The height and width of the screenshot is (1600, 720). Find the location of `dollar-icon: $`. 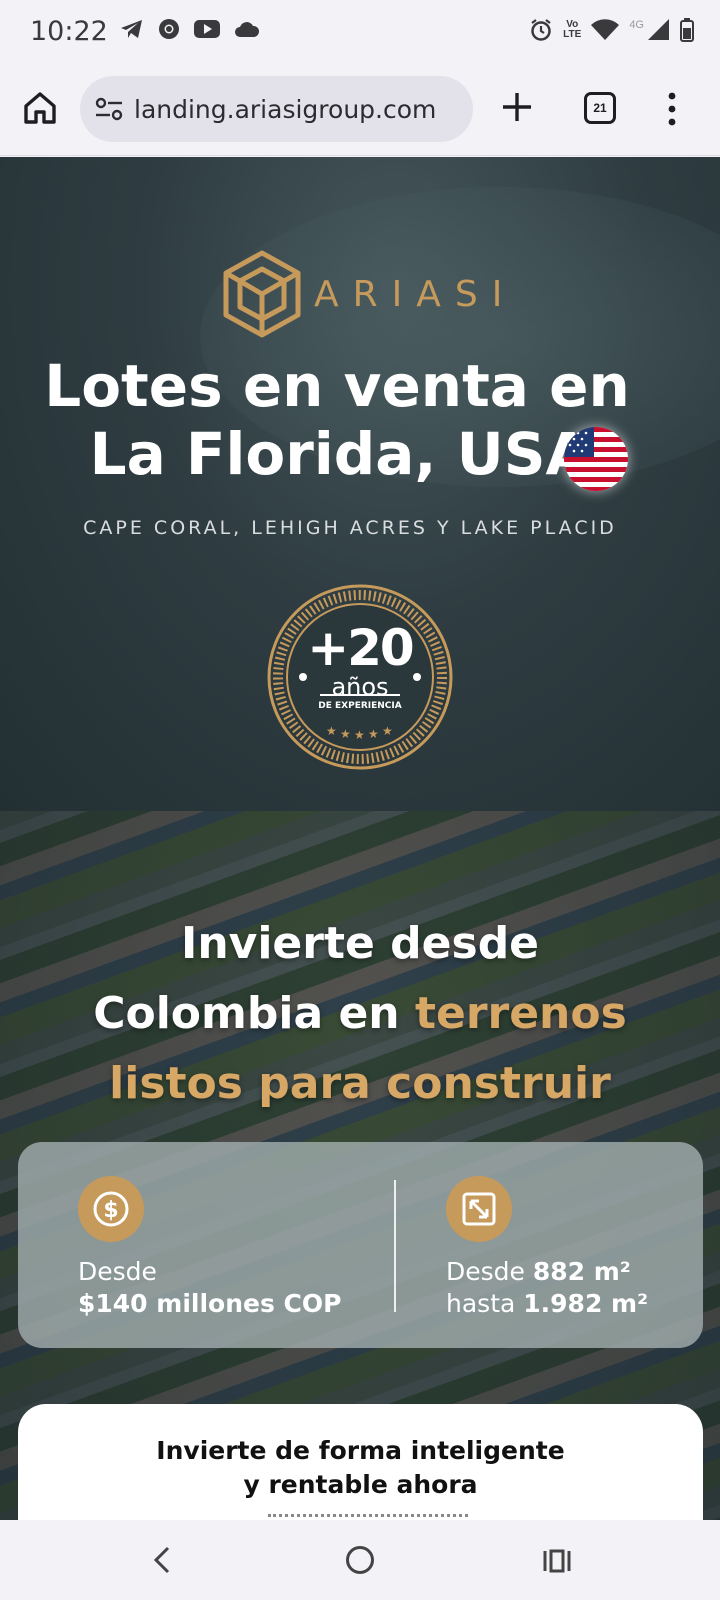

dollar-icon: $ is located at coordinates (111, 1209).